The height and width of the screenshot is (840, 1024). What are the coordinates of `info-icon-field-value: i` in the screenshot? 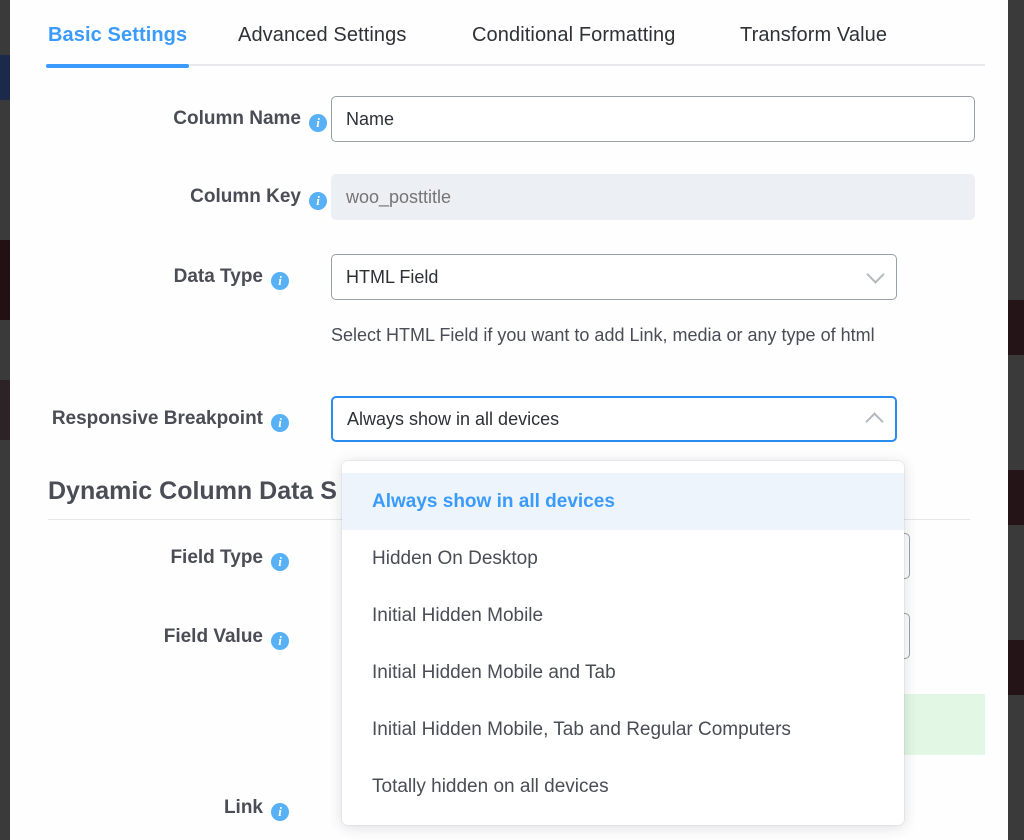 It's located at (280, 641).